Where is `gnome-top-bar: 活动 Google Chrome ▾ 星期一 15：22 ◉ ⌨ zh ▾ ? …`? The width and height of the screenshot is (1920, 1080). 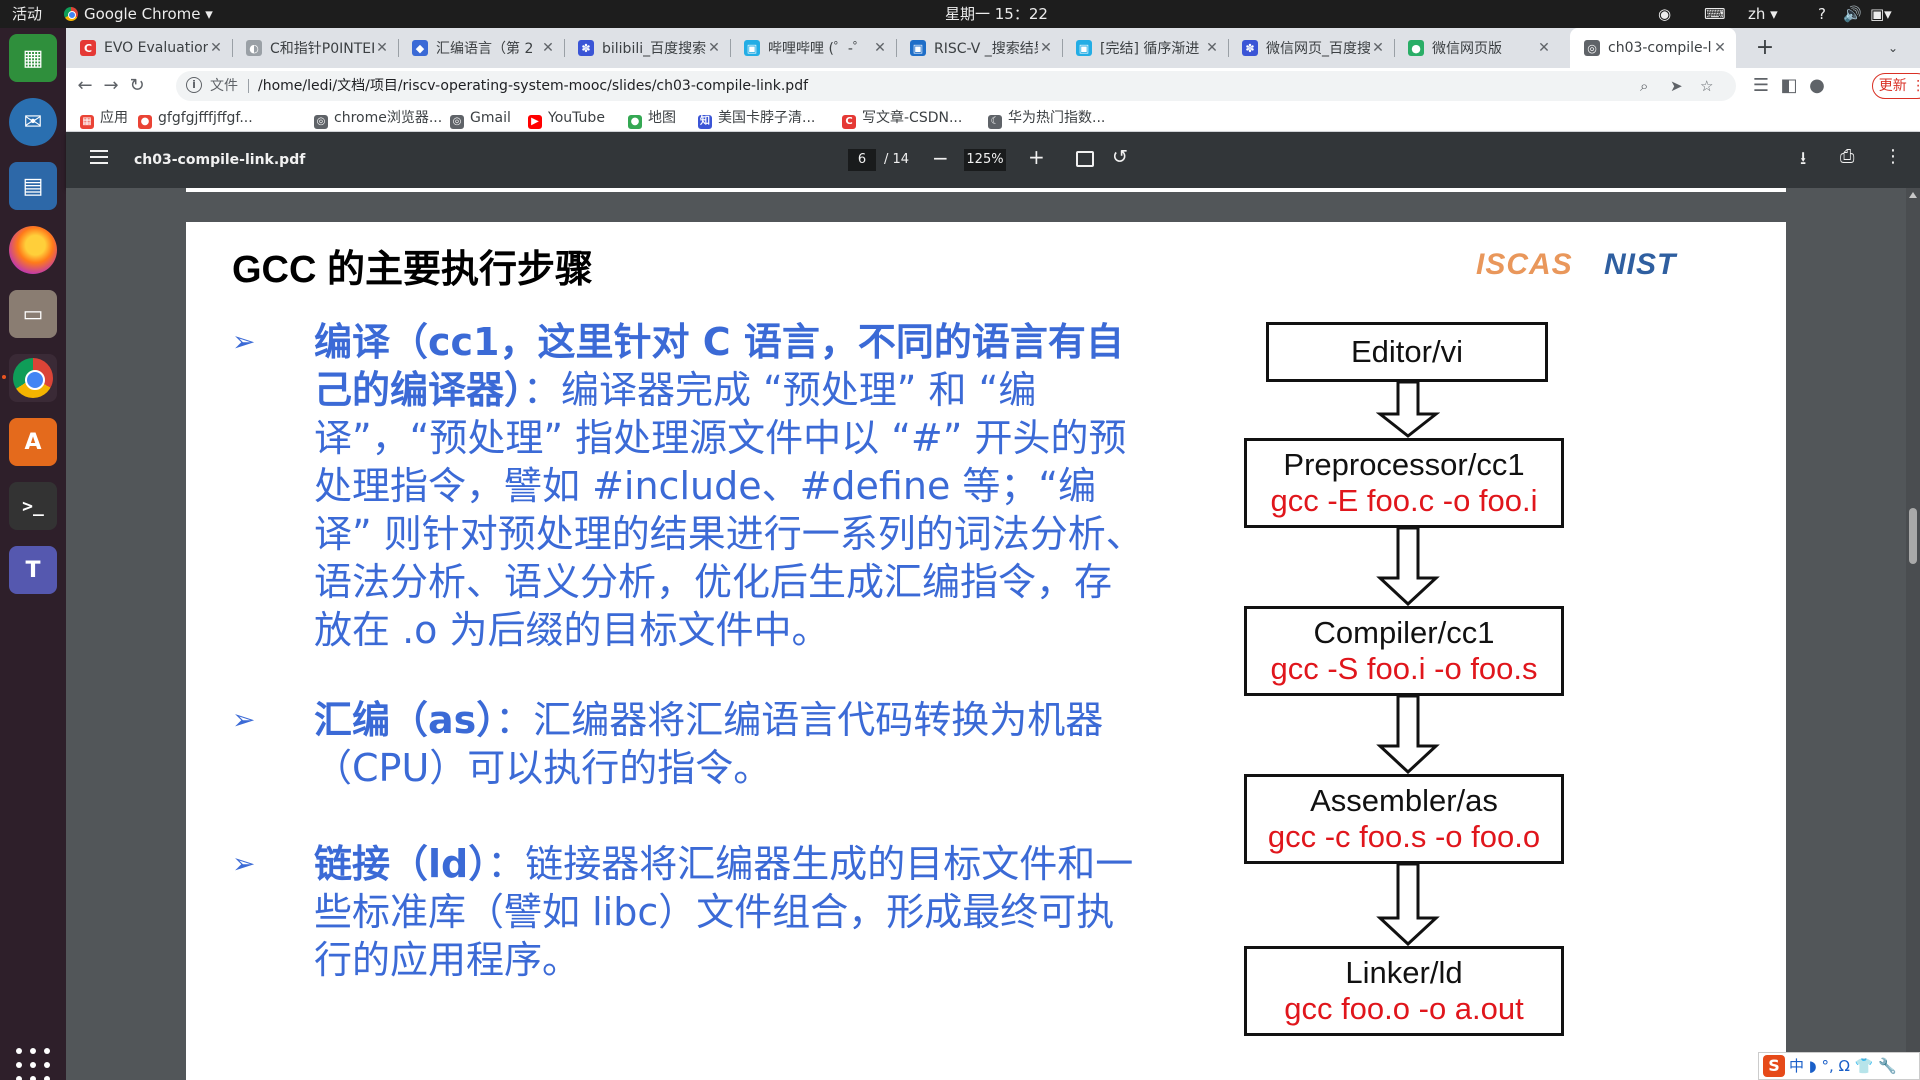
gnome-top-bar: 活动 Google Chrome ▾ 星期一 15：22 ◉ ⌨ zh ▾ ? … is located at coordinates (960, 14).